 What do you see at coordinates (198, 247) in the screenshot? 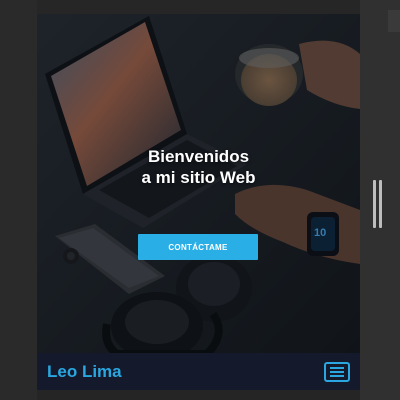
I see `contact-button: CONTÁCTAME` at bounding box center [198, 247].